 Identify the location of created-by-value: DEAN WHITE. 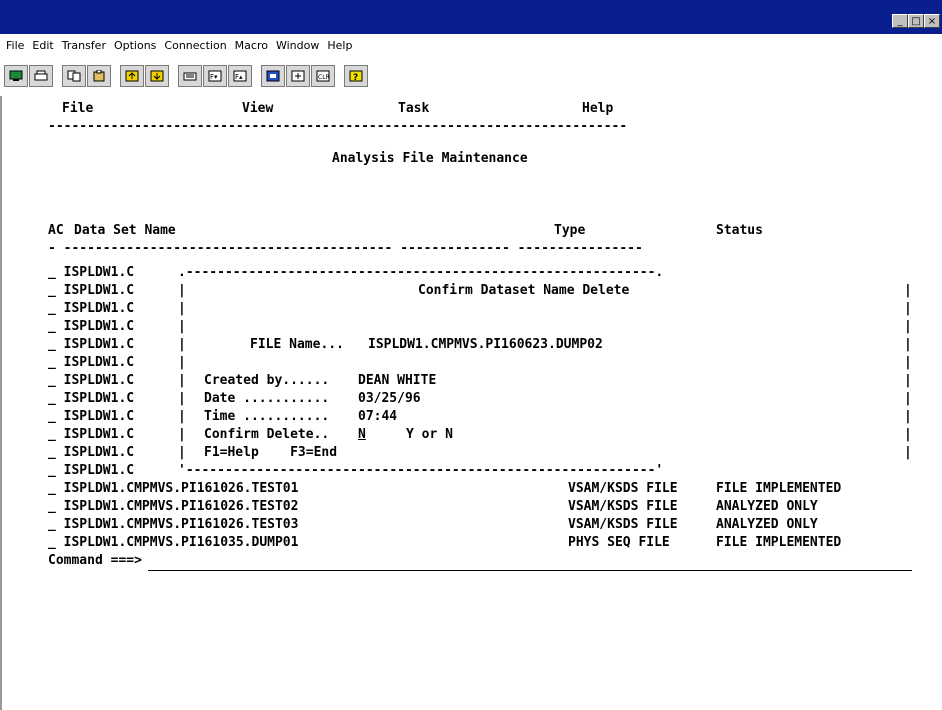
(397, 380).